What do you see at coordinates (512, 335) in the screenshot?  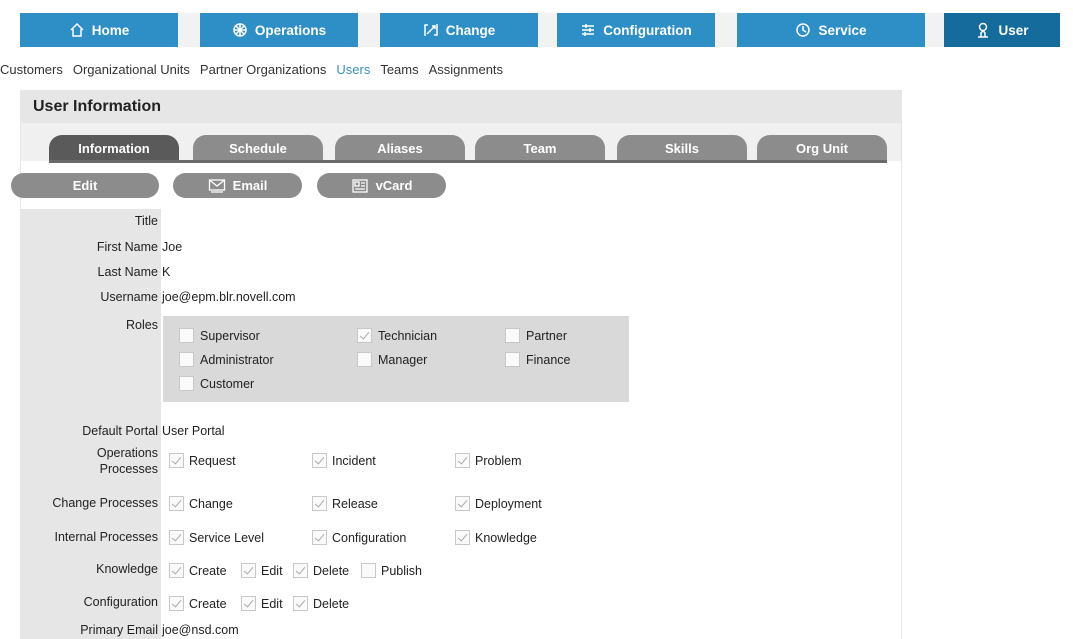 I see `role-partner-checkbox` at bounding box center [512, 335].